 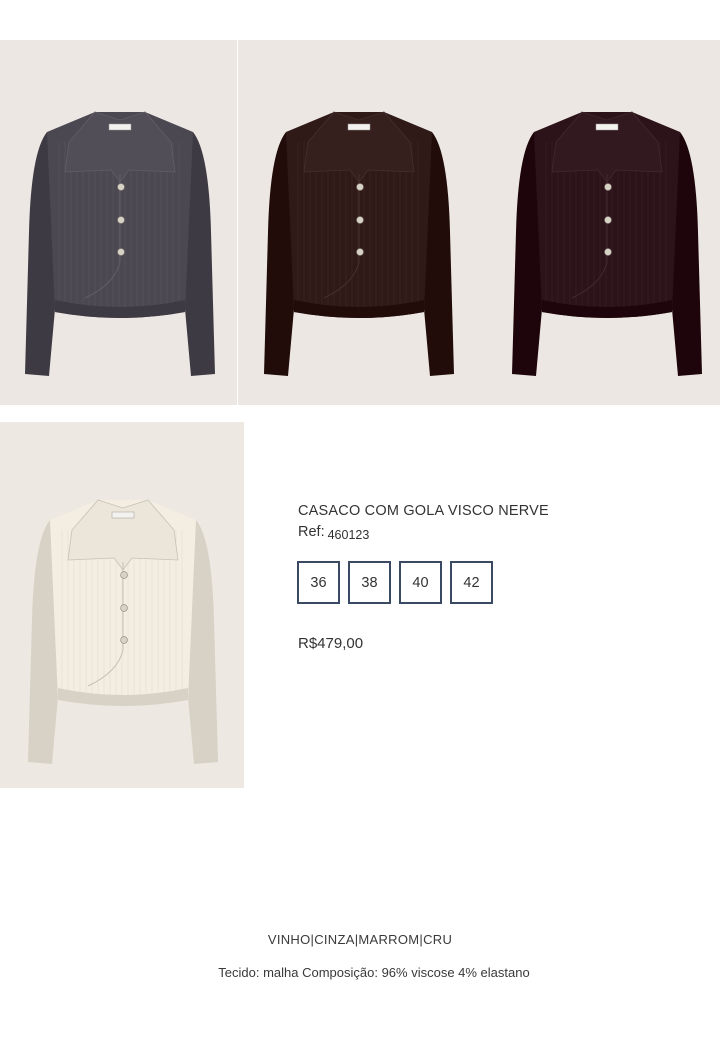 What do you see at coordinates (369, 582) in the screenshot?
I see `size-option-38: 38` at bounding box center [369, 582].